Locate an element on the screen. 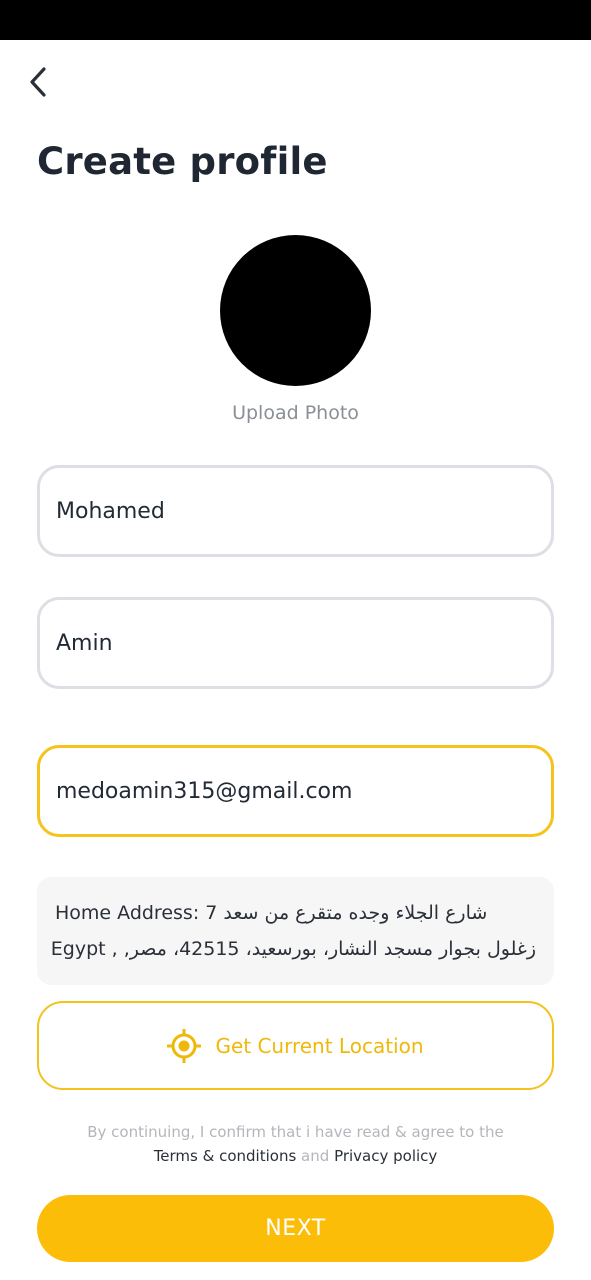  back-button is located at coordinates (38, 82).